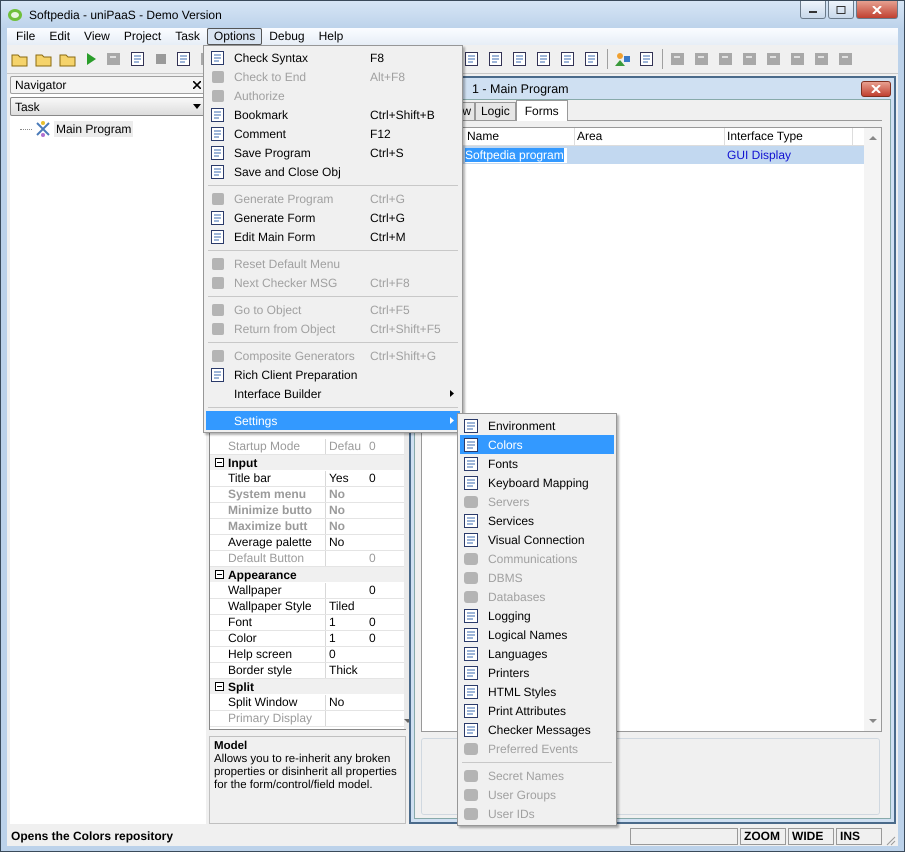 The width and height of the screenshot is (905, 852). I want to click on tree-item: Main Program, so click(94, 129).